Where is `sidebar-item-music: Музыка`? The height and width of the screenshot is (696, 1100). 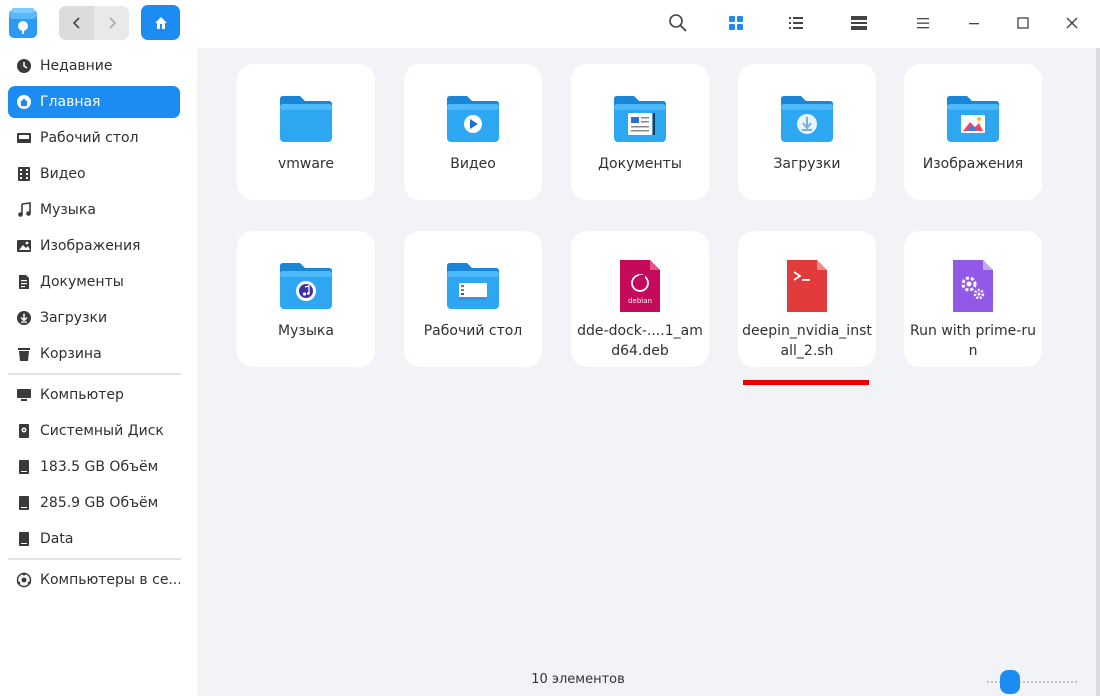 sidebar-item-music: Музыка is located at coordinates (94, 210).